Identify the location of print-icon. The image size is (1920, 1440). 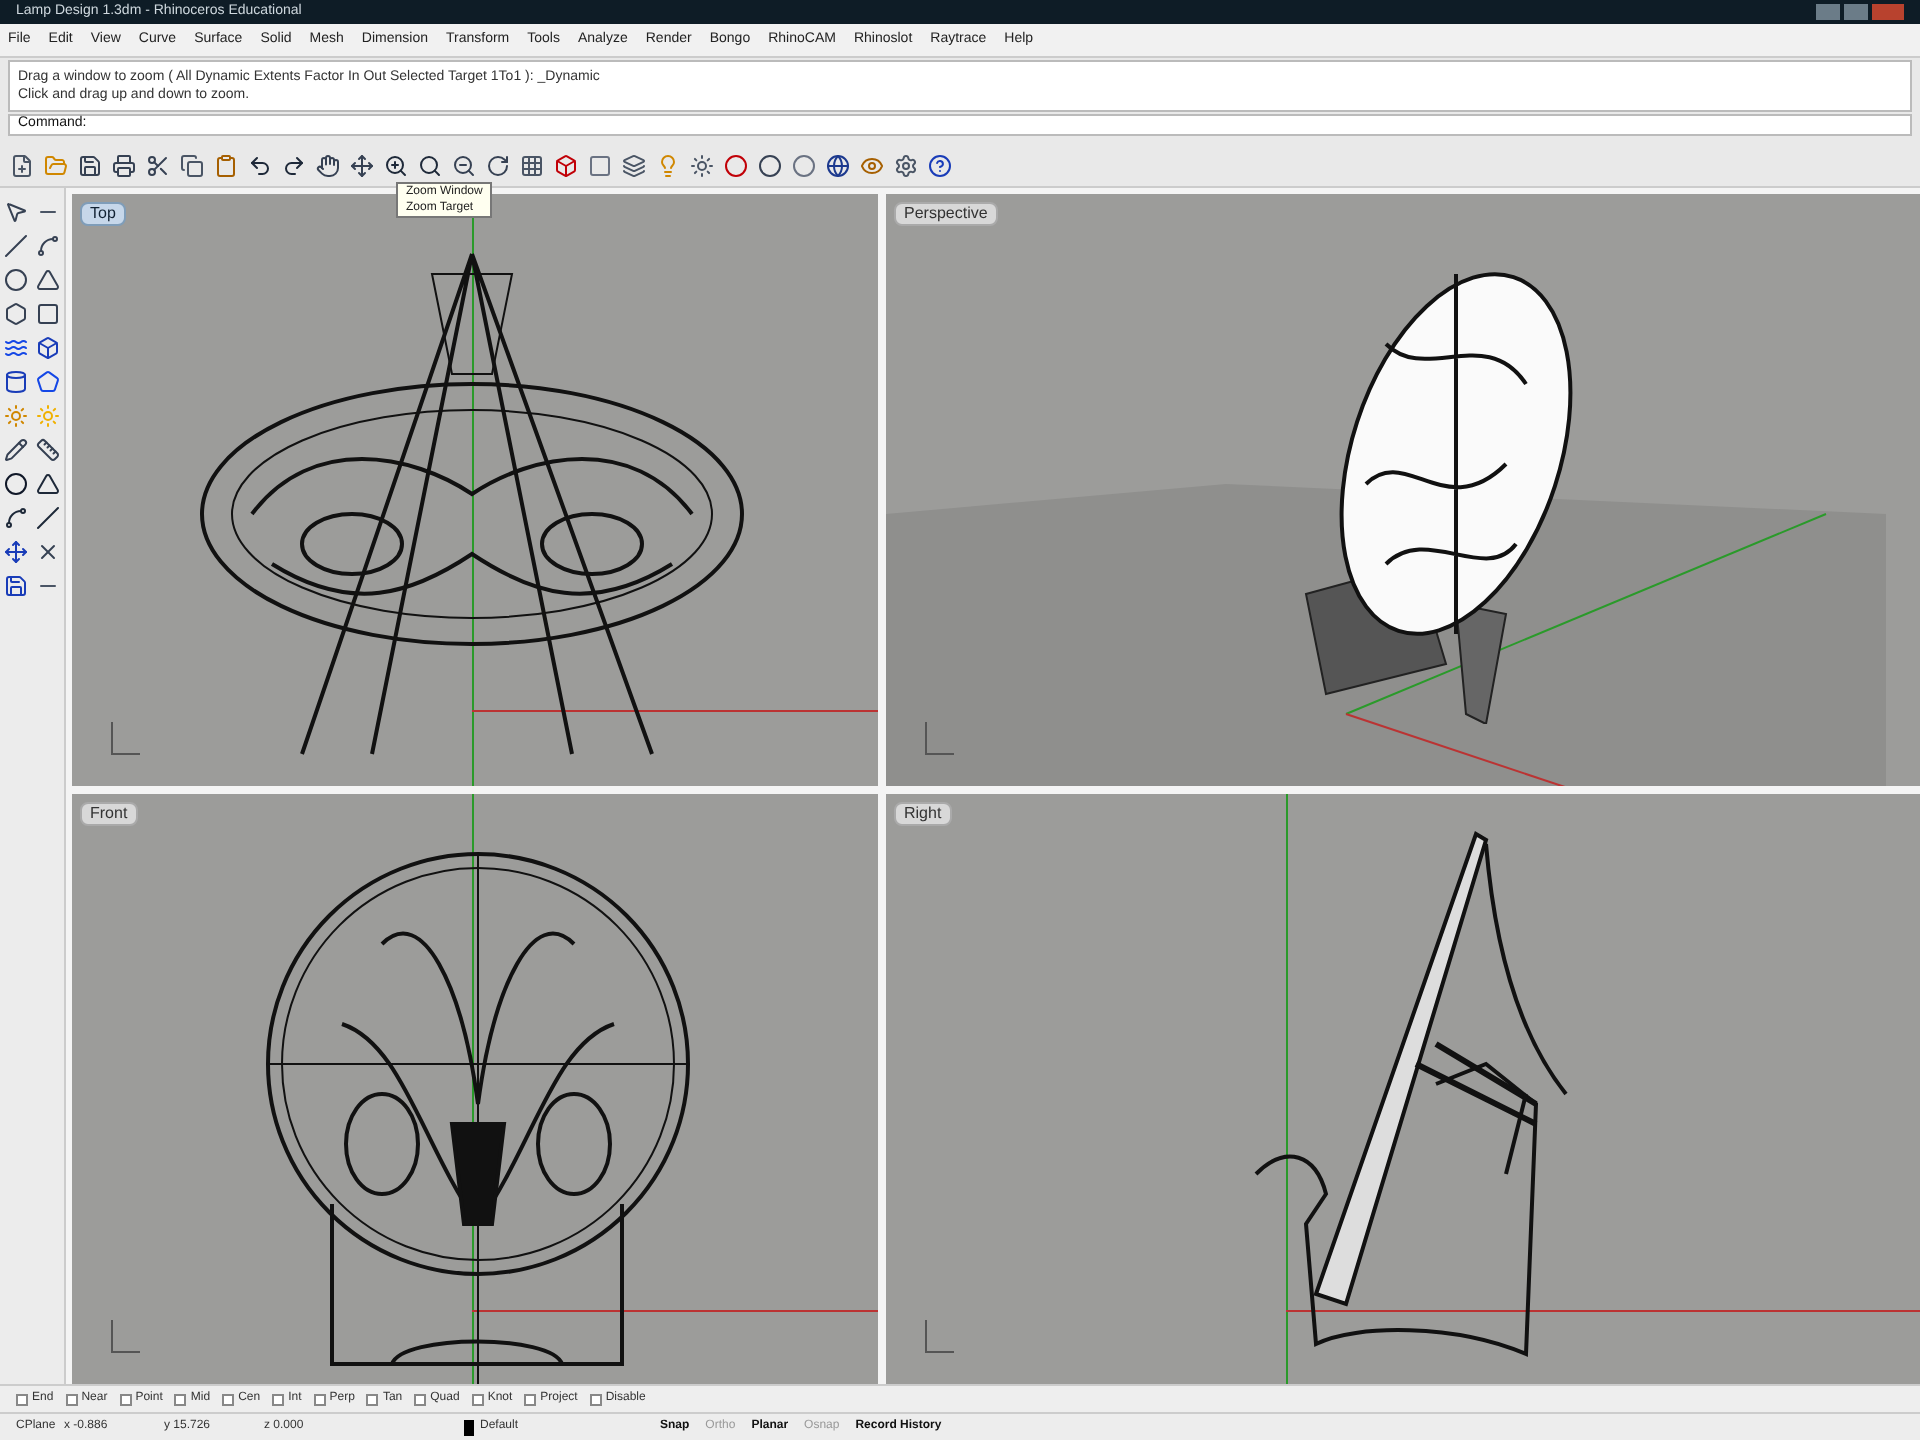
(124, 165).